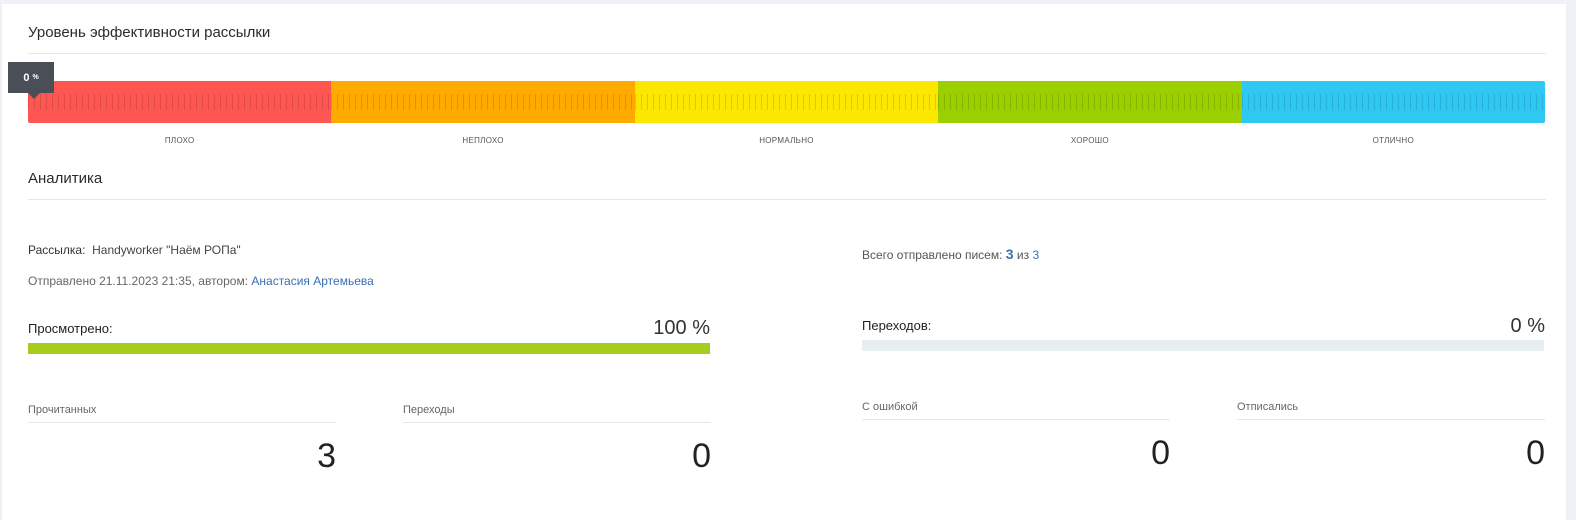 The height and width of the screenshot is (520, 1576). Describe the element at coordinates (149, 32) in the screenshot. I see `efficiency-title: Уровень эффективности рассылки` at that location.